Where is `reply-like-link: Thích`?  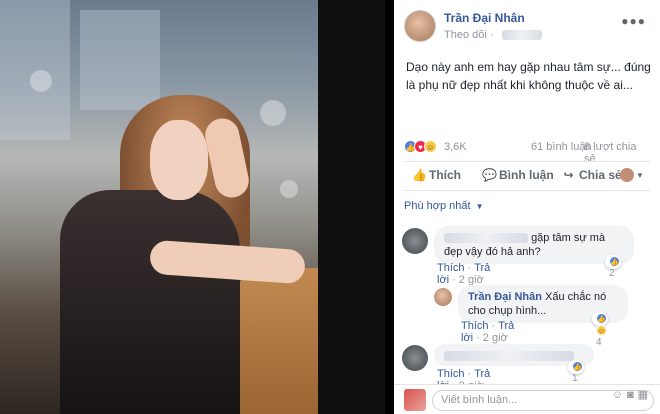
reply-like-link: Thích is located at coordinates (475, 326).